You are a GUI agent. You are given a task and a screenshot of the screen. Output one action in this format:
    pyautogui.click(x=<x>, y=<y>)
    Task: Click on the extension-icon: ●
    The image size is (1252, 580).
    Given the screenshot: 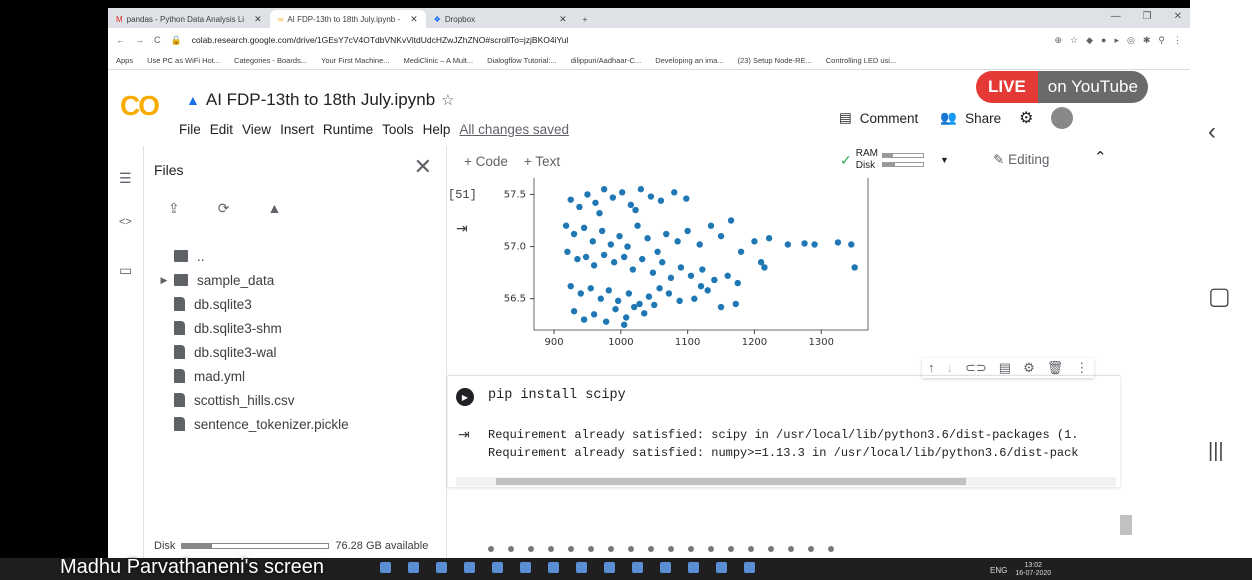 What is the action you would take?
    pyautogui.click(x=1103, y=40)
    